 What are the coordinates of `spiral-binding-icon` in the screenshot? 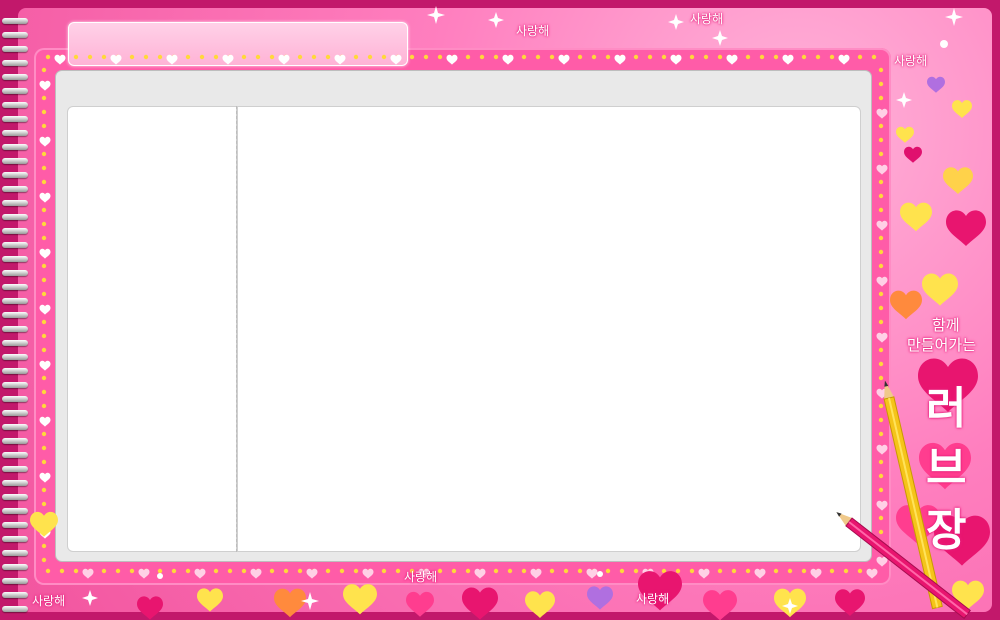 It's located at (15, 310).